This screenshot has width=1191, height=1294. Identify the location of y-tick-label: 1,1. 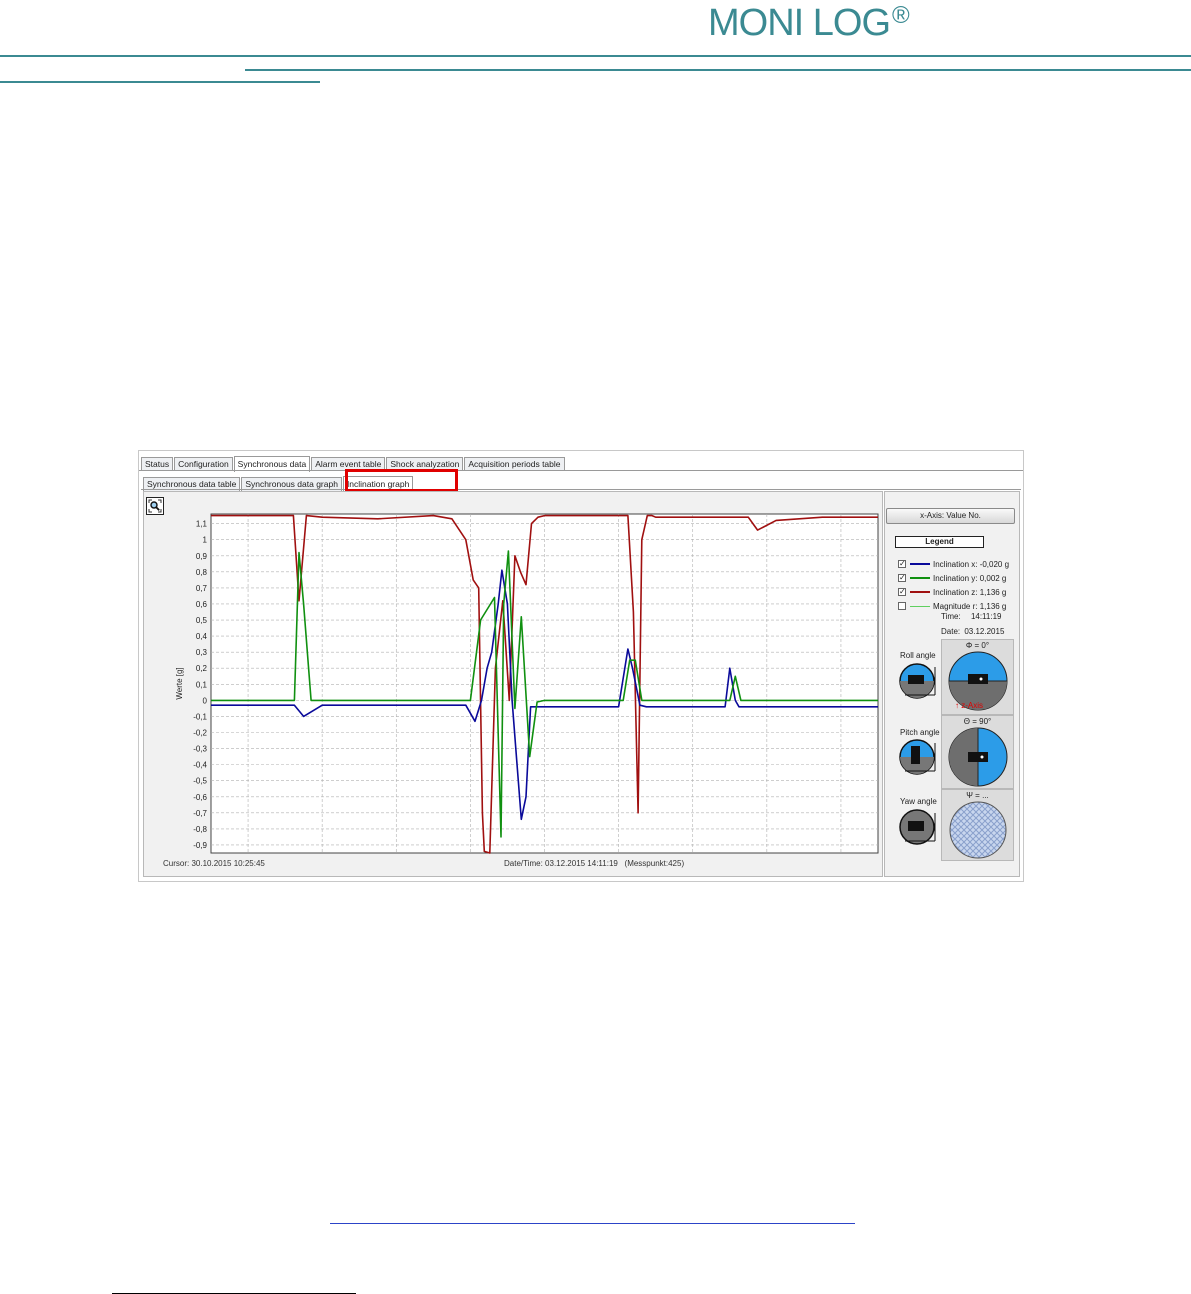
(202, 524).